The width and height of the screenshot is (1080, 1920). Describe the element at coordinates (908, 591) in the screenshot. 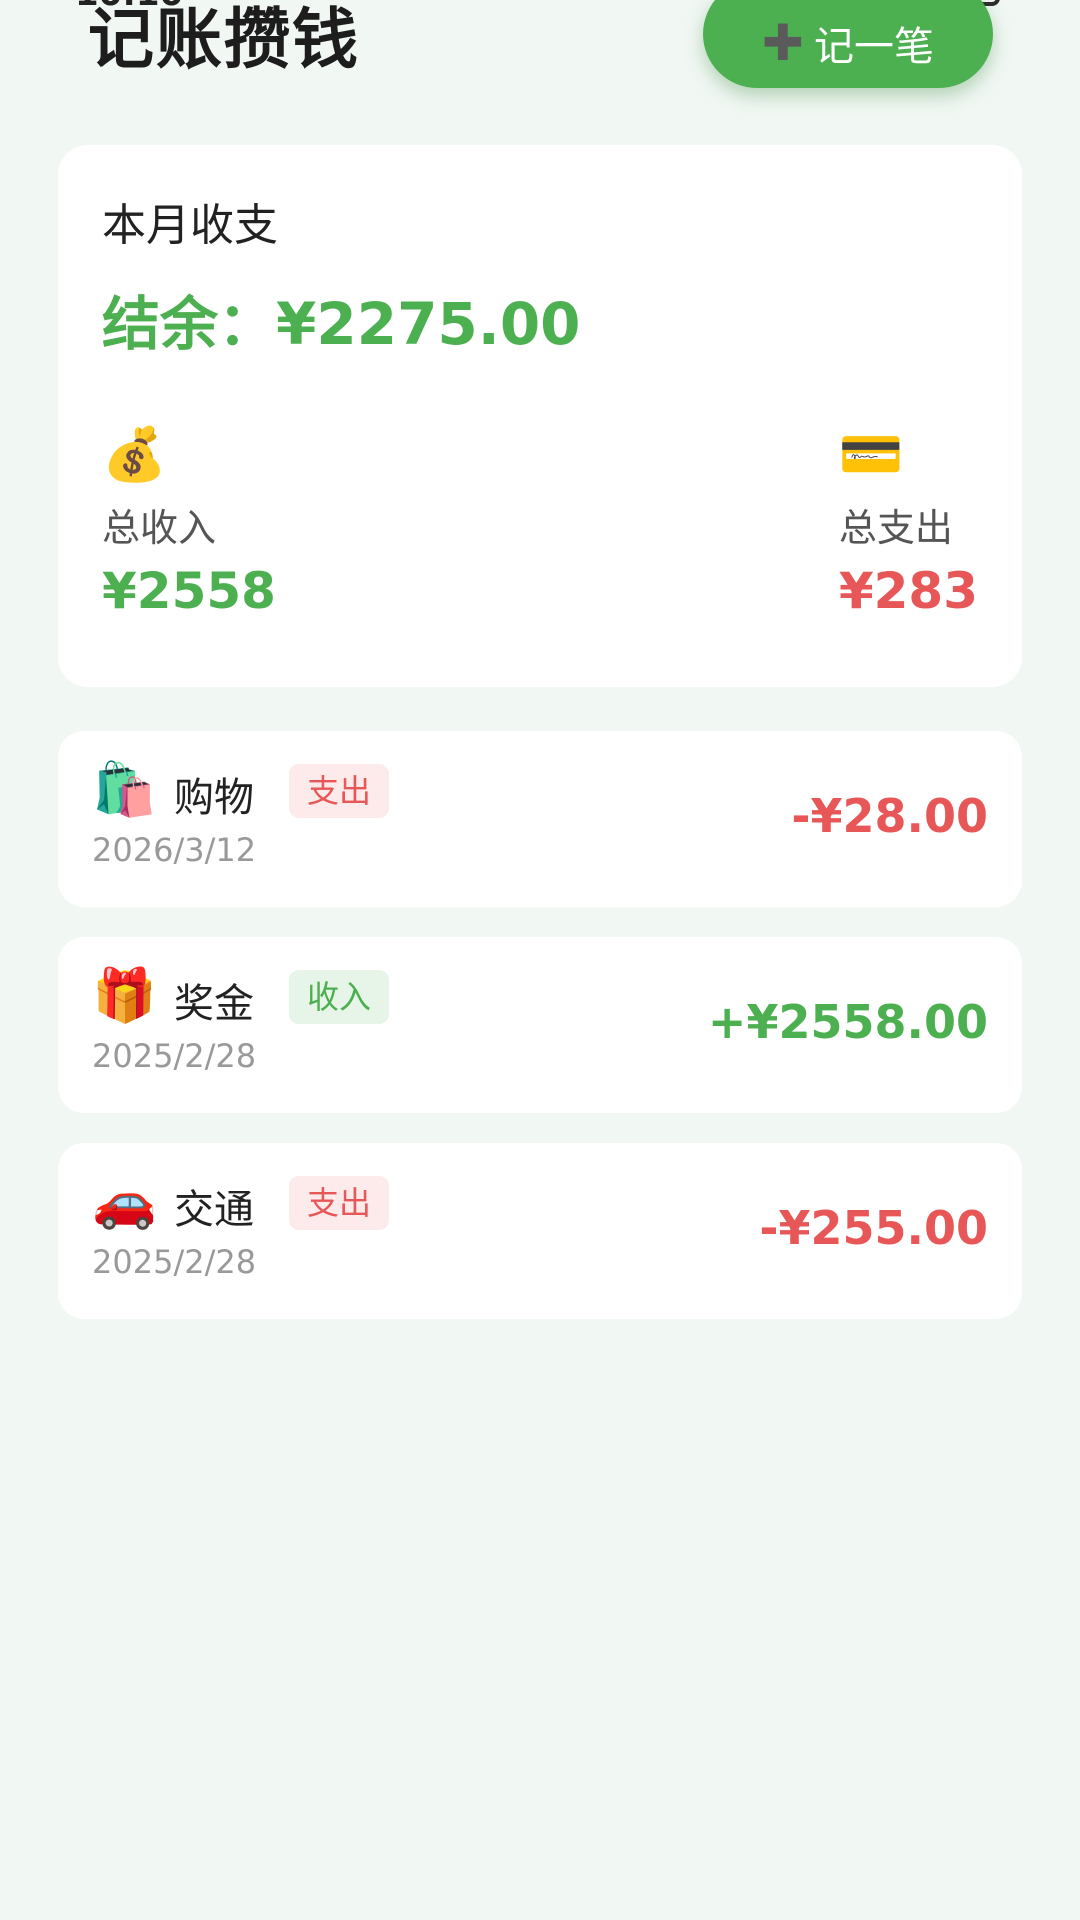

I see `total-expense-value: ¥283` at that location.